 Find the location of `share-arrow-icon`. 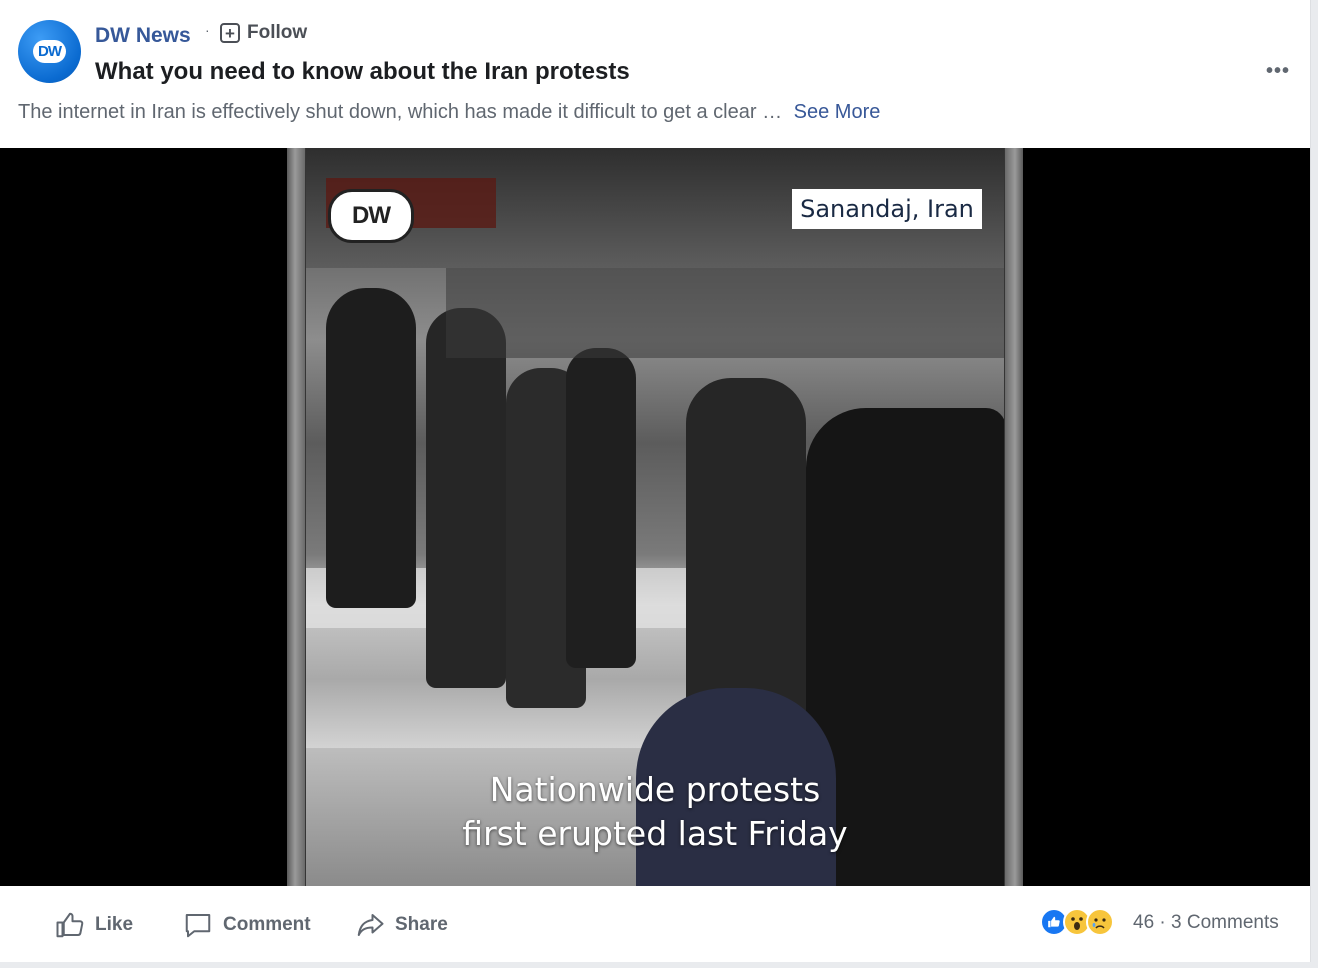

share-arrow-icon is located at coordinates (370, 925).